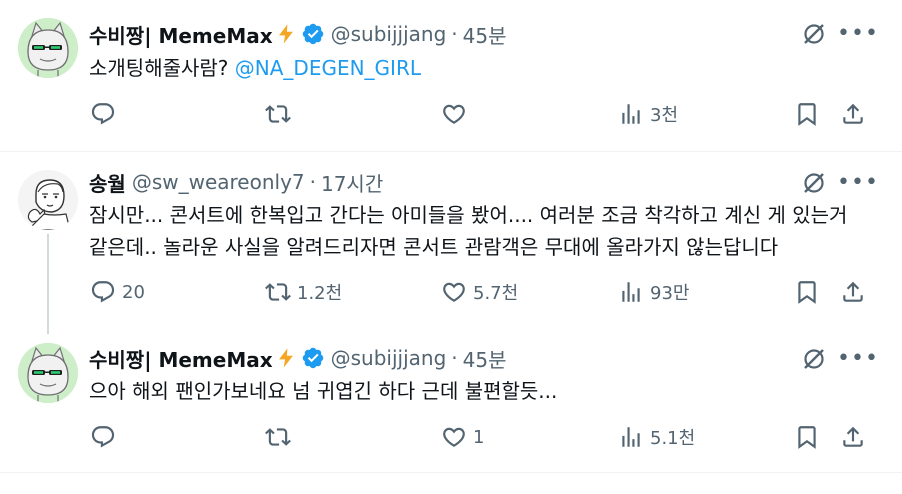 This screenshot has width=902, height=494. Describe the element at coordinates (673, 438) in the screenshot. I see `views-count: 5.1천` at that location.